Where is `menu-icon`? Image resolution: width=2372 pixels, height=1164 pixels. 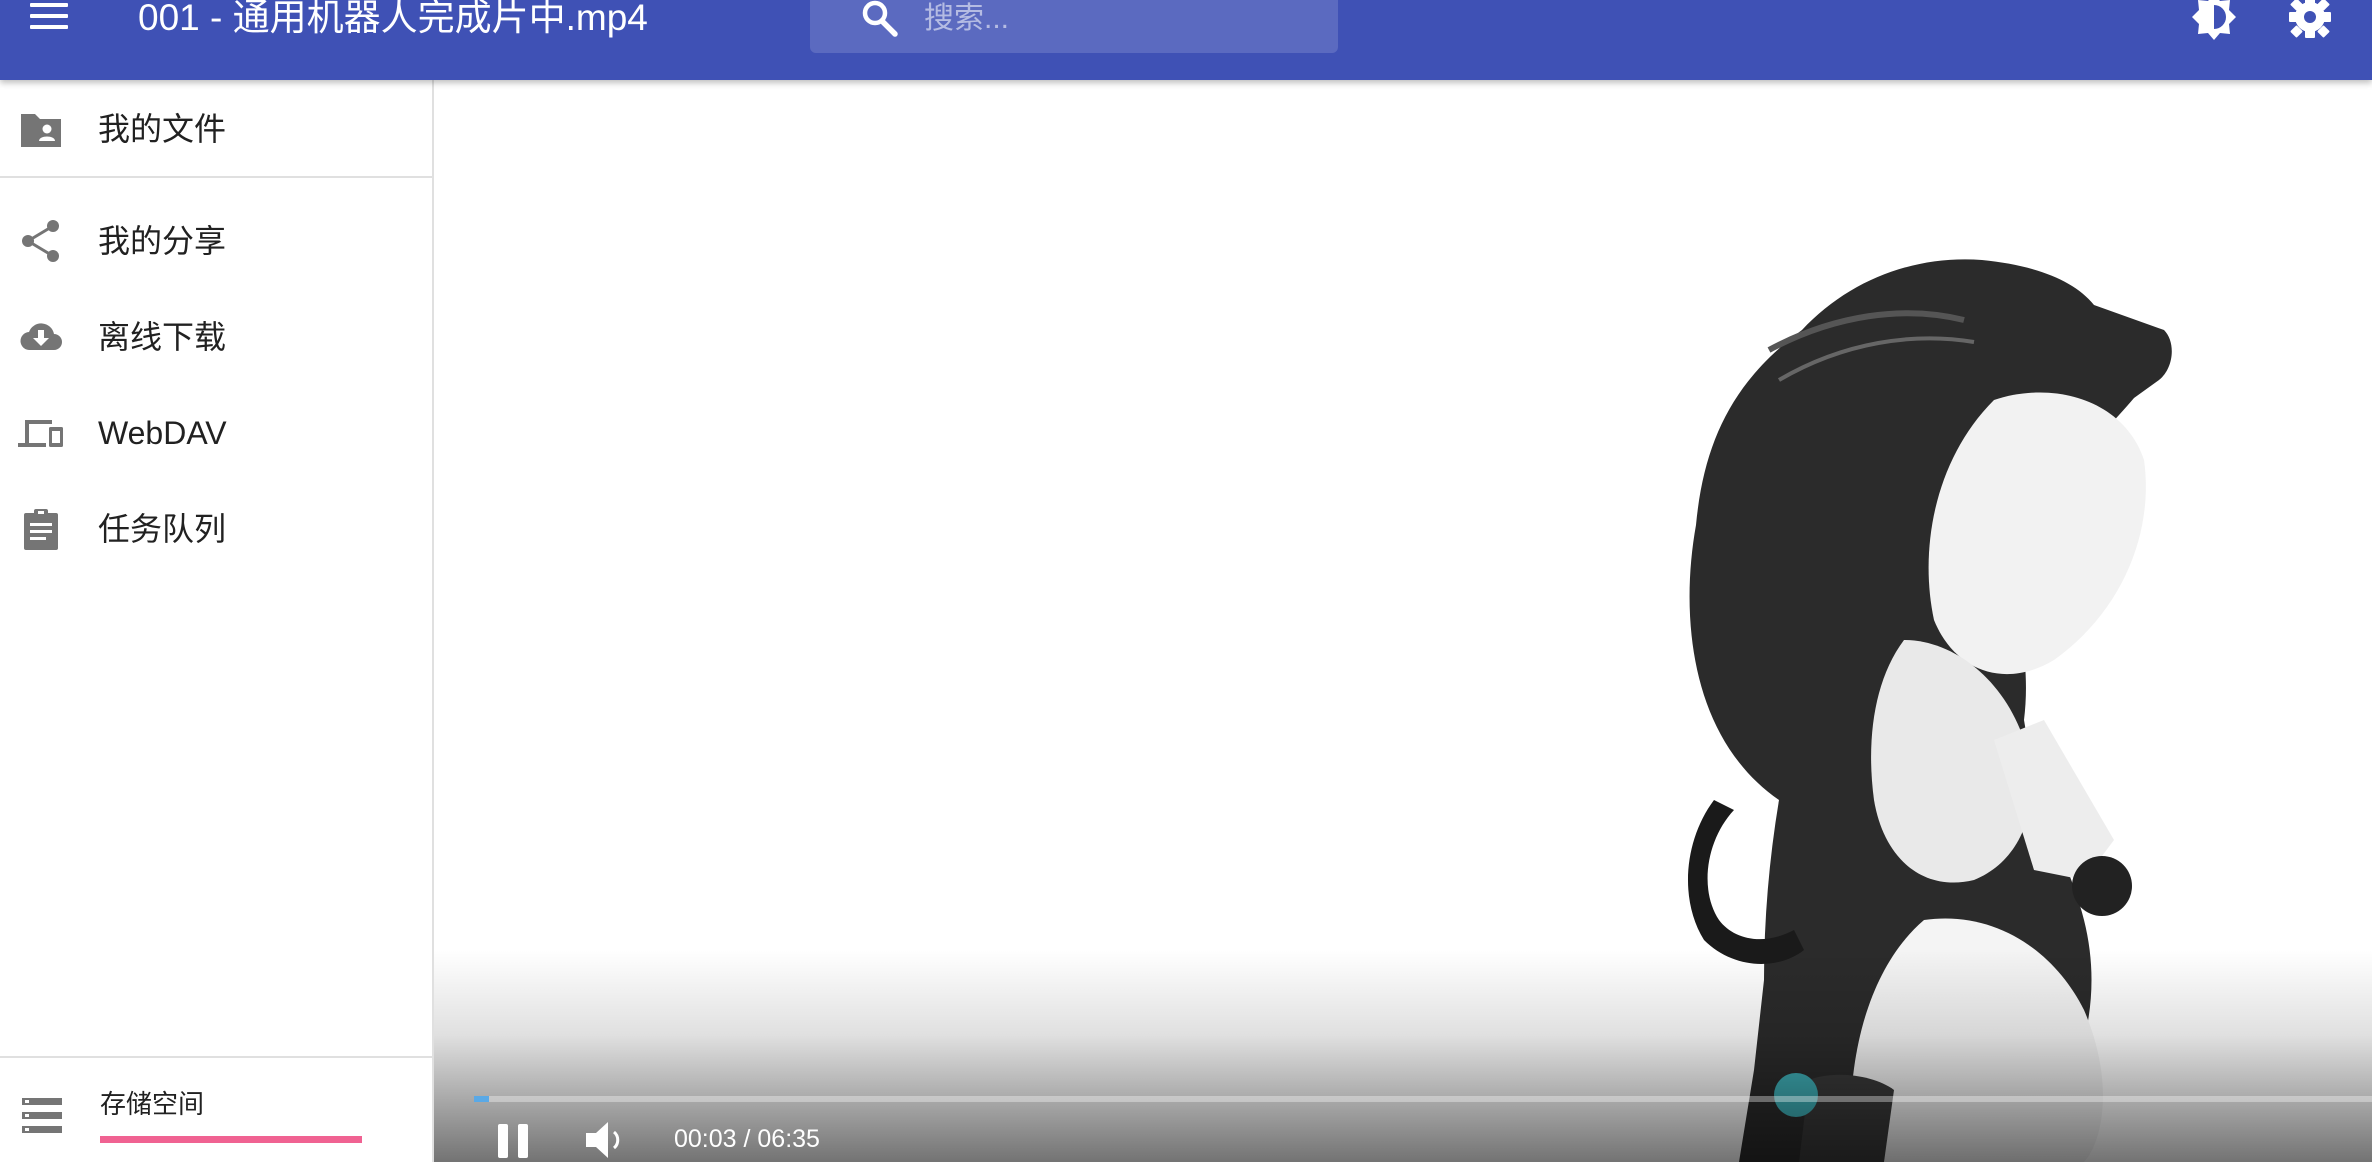
menu-icon is located at coordinates (50, 18).